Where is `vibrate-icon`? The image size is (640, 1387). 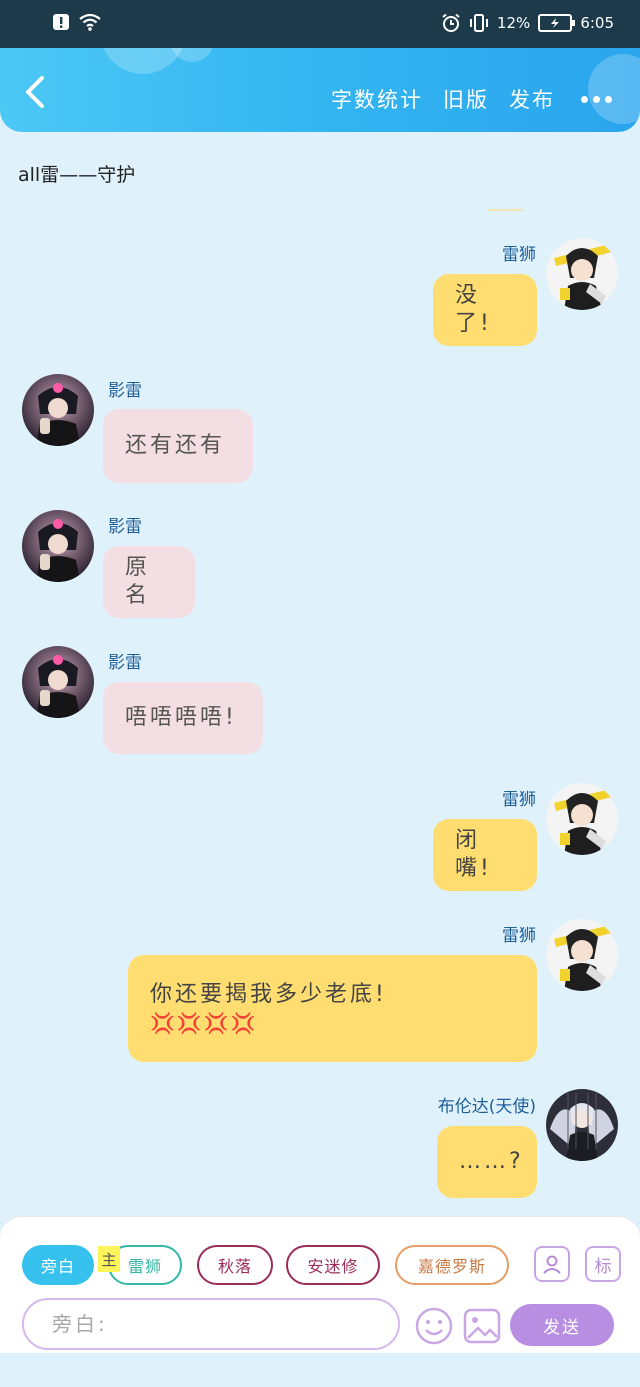
vibrate-icon is located at coordinates (478, 23).